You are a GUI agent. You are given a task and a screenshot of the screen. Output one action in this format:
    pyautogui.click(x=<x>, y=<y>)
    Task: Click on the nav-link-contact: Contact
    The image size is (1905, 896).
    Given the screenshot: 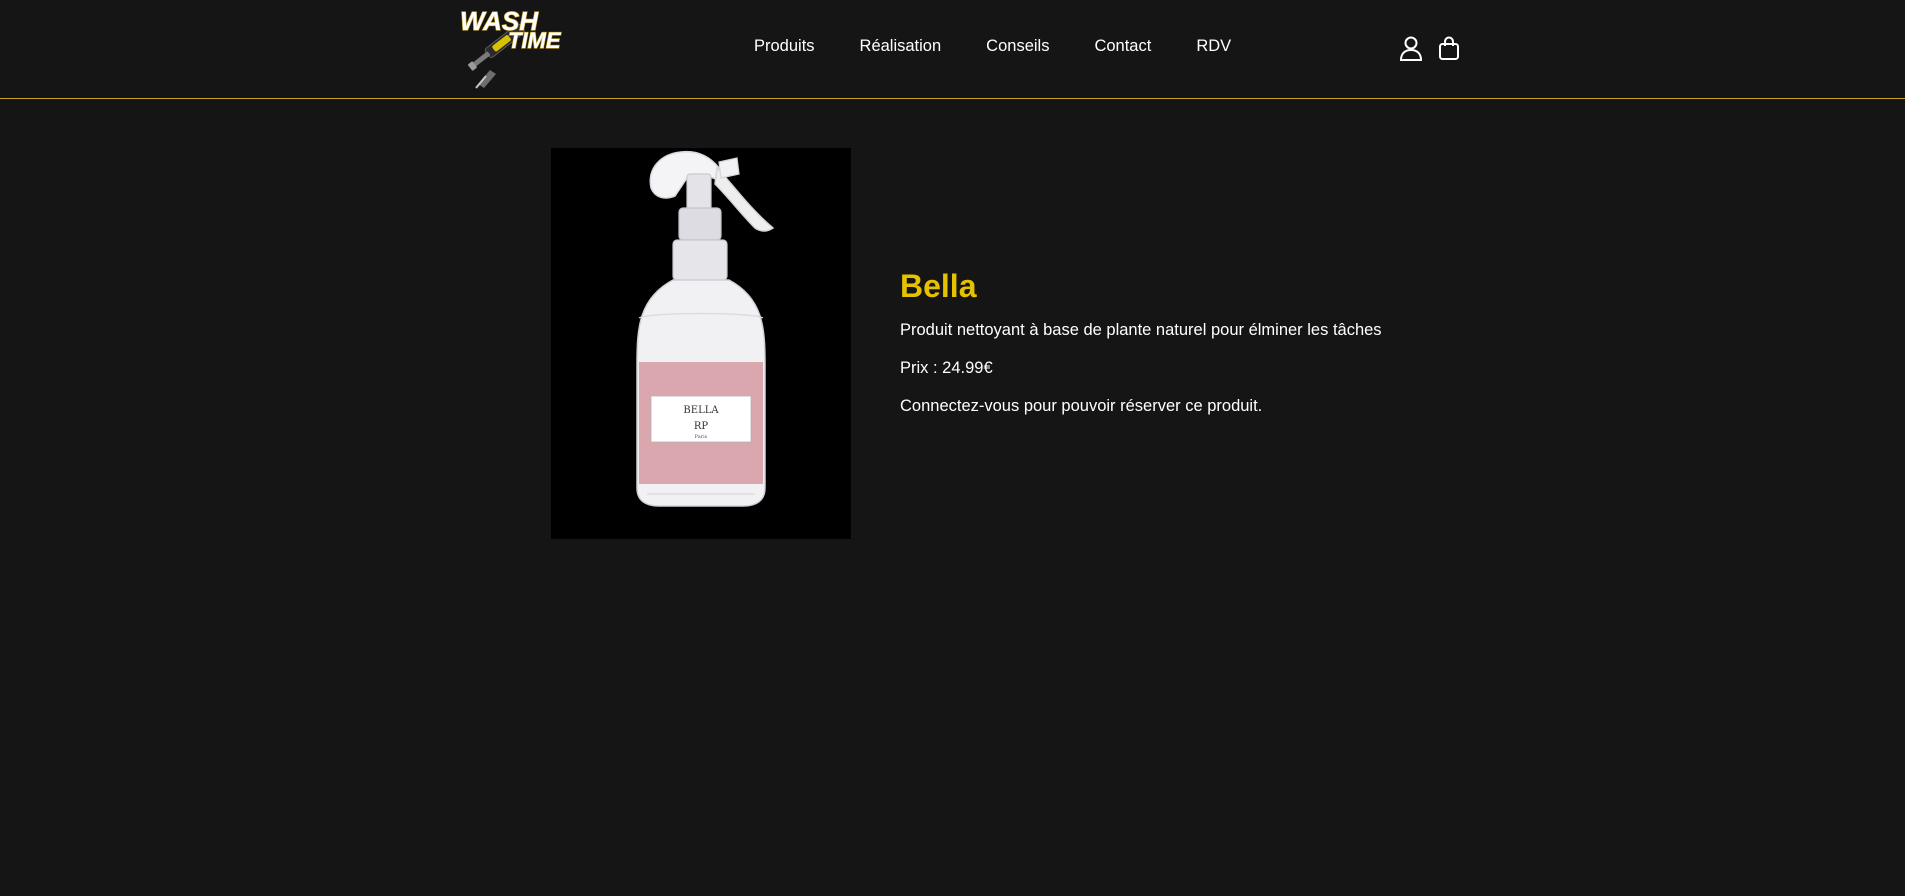 What is the action you would take?
    pyautogui.click(x=1122, y=46)
    